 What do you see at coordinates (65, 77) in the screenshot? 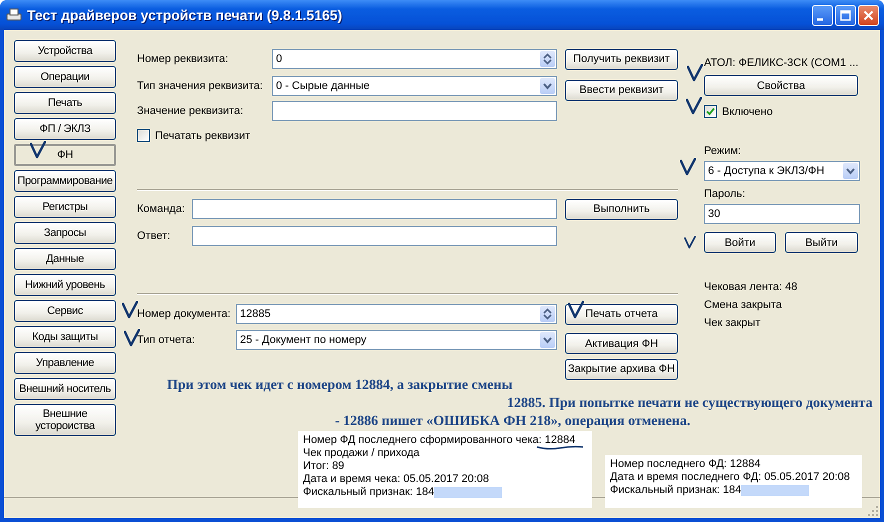
I see `nav-button: Операции` at bounding box center [65, 77].